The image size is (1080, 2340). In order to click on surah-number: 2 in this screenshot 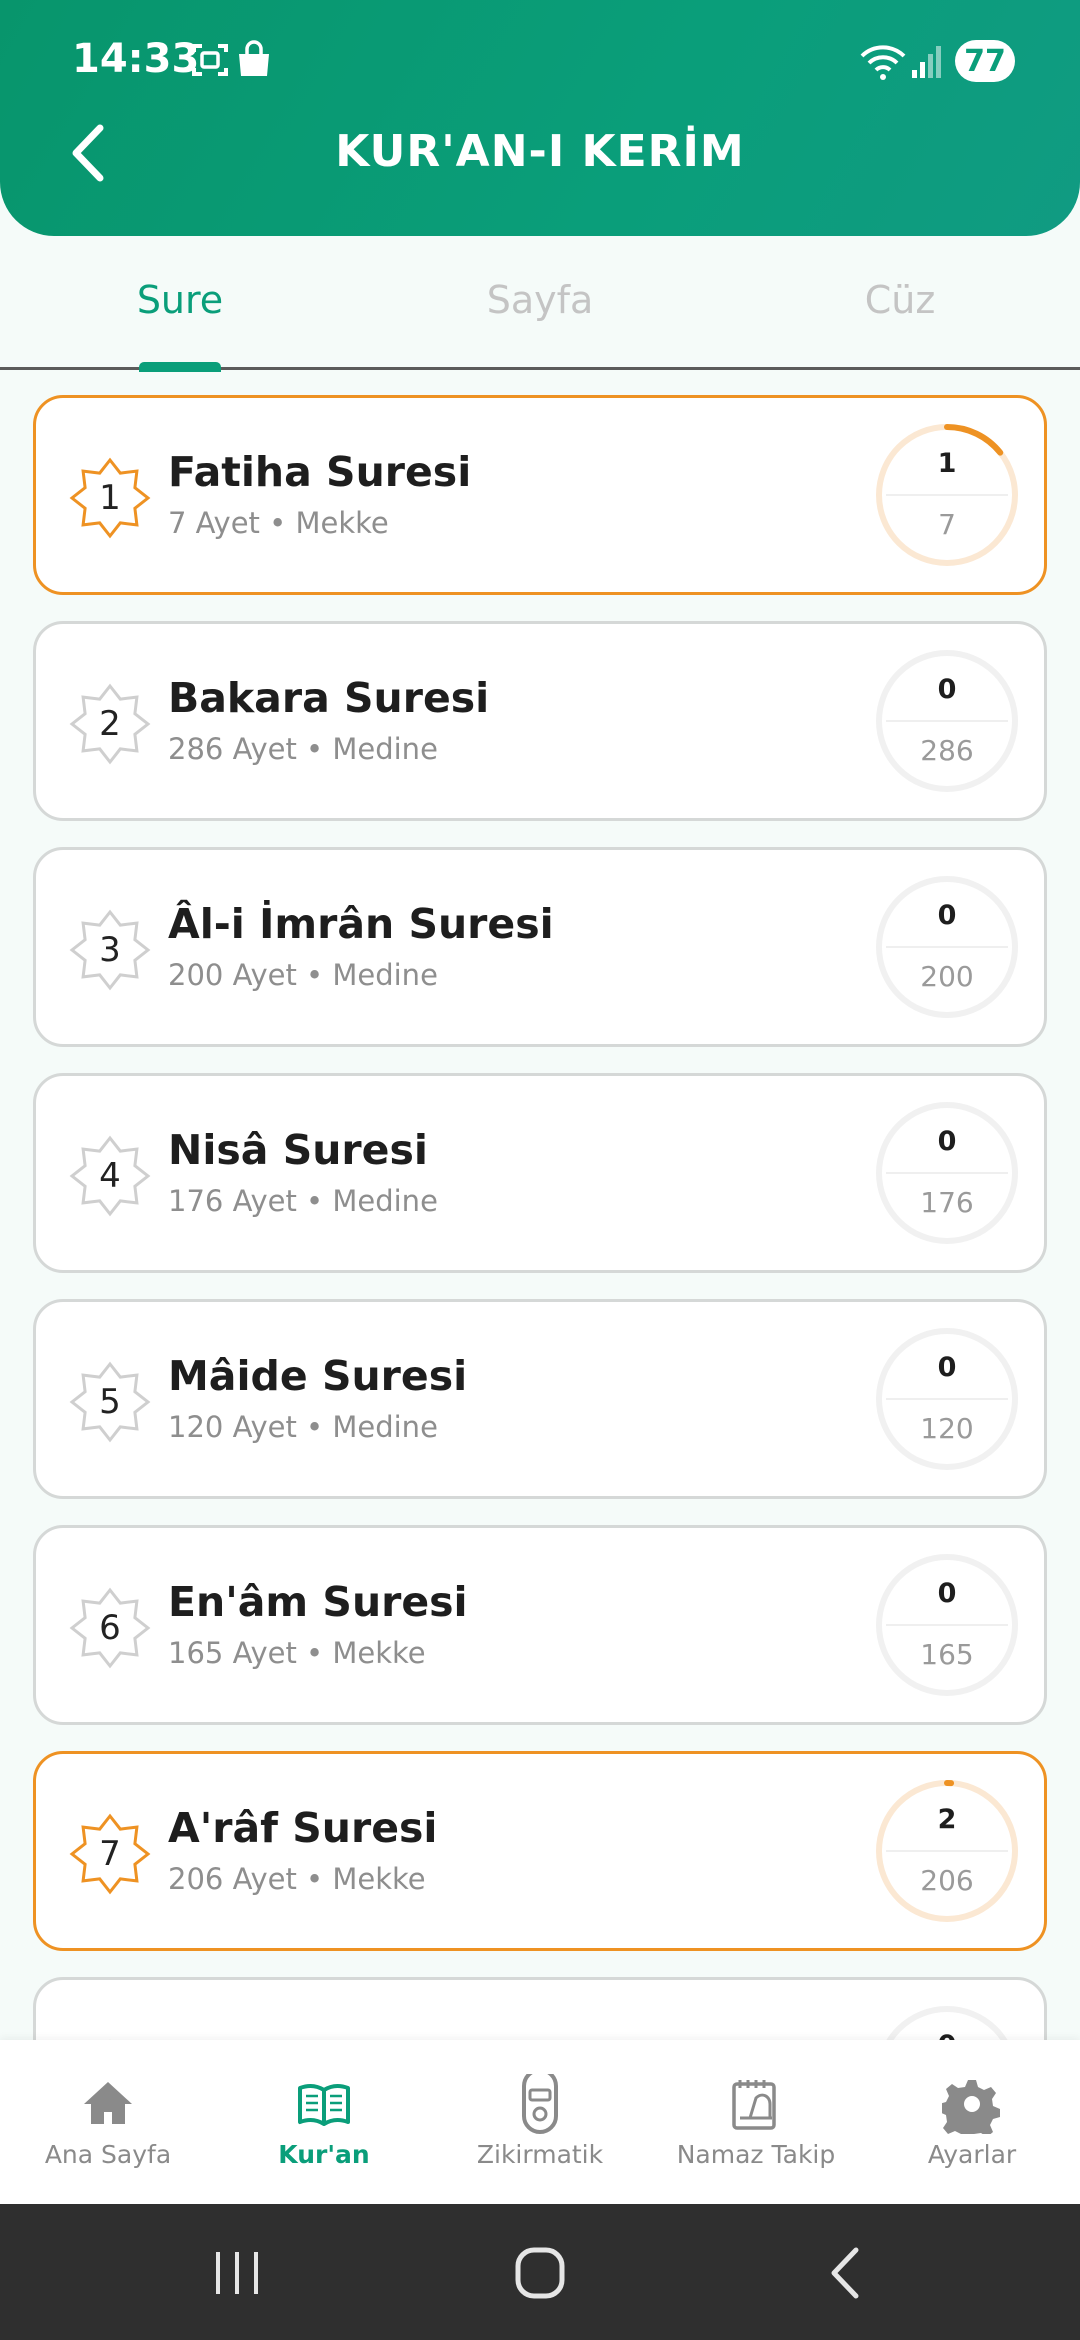, I will do `click(110, 724)`.